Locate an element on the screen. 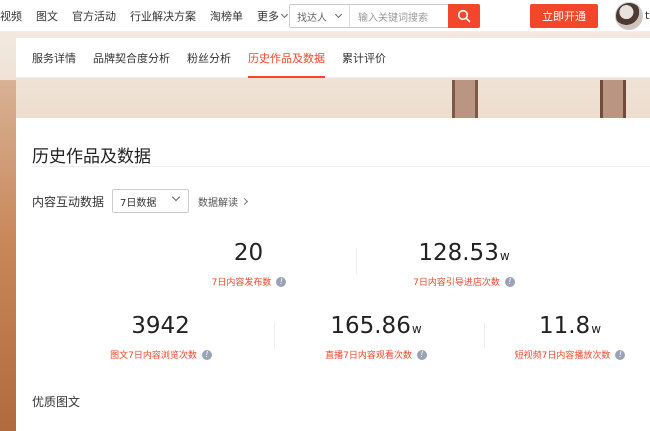 The width and height of the screenshot is (650, 431). nav-item-taobao-rankings: 淘榜单 is located at coordinates (226, 16).